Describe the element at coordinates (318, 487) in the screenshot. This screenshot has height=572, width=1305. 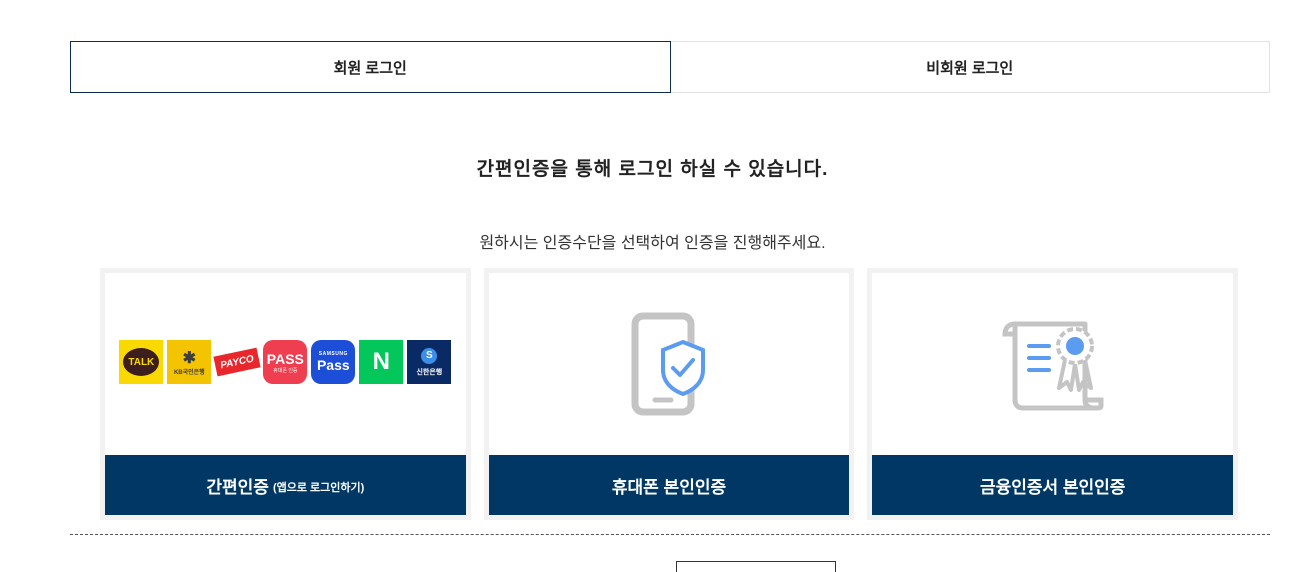
I see `simple-auth-sublabel: (앱으로 로그인하기)` at that location.